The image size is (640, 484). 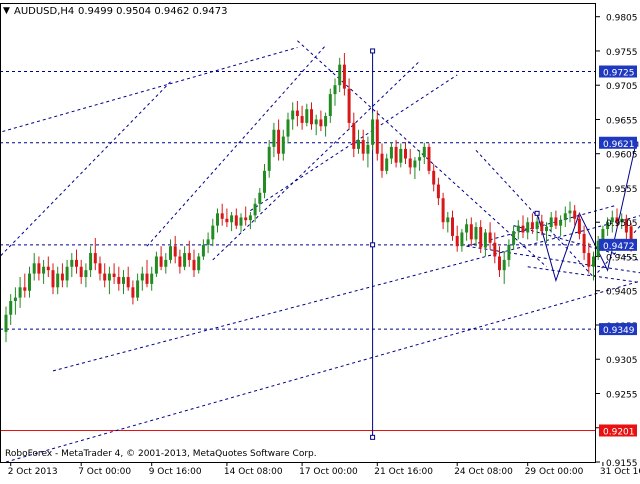 What do you see at coordinates (622, 190) in the screenshot?
I see `y-tick-label: 0.9555` at bounding box center [622, 190].